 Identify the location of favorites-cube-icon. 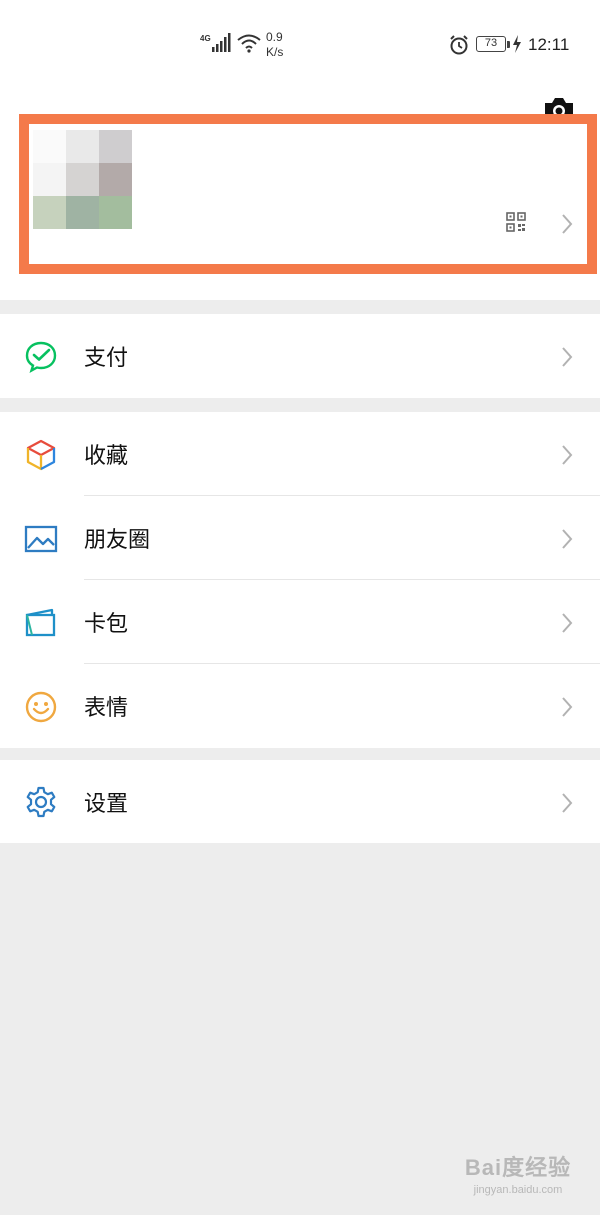
(41, 455).